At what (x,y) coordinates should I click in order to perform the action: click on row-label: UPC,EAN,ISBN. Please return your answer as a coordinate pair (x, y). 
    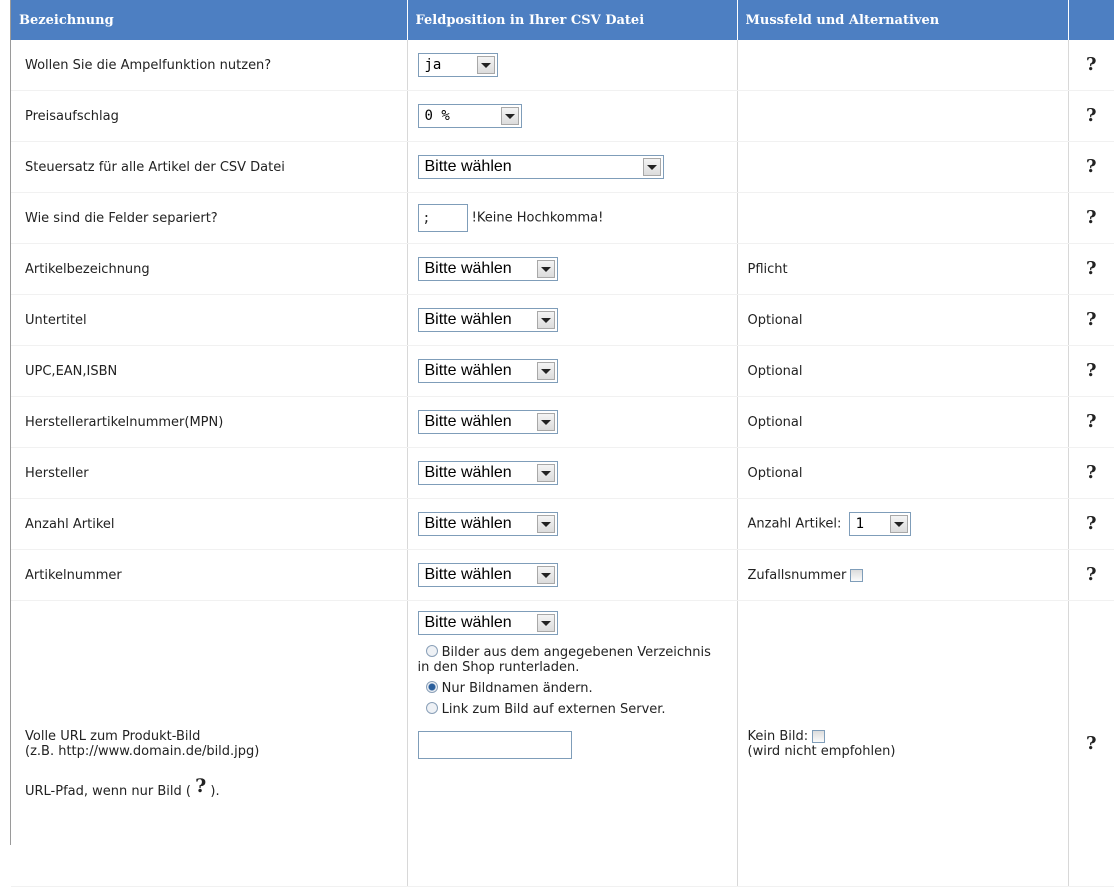
    Looking at the image, I should click on (209, 371).